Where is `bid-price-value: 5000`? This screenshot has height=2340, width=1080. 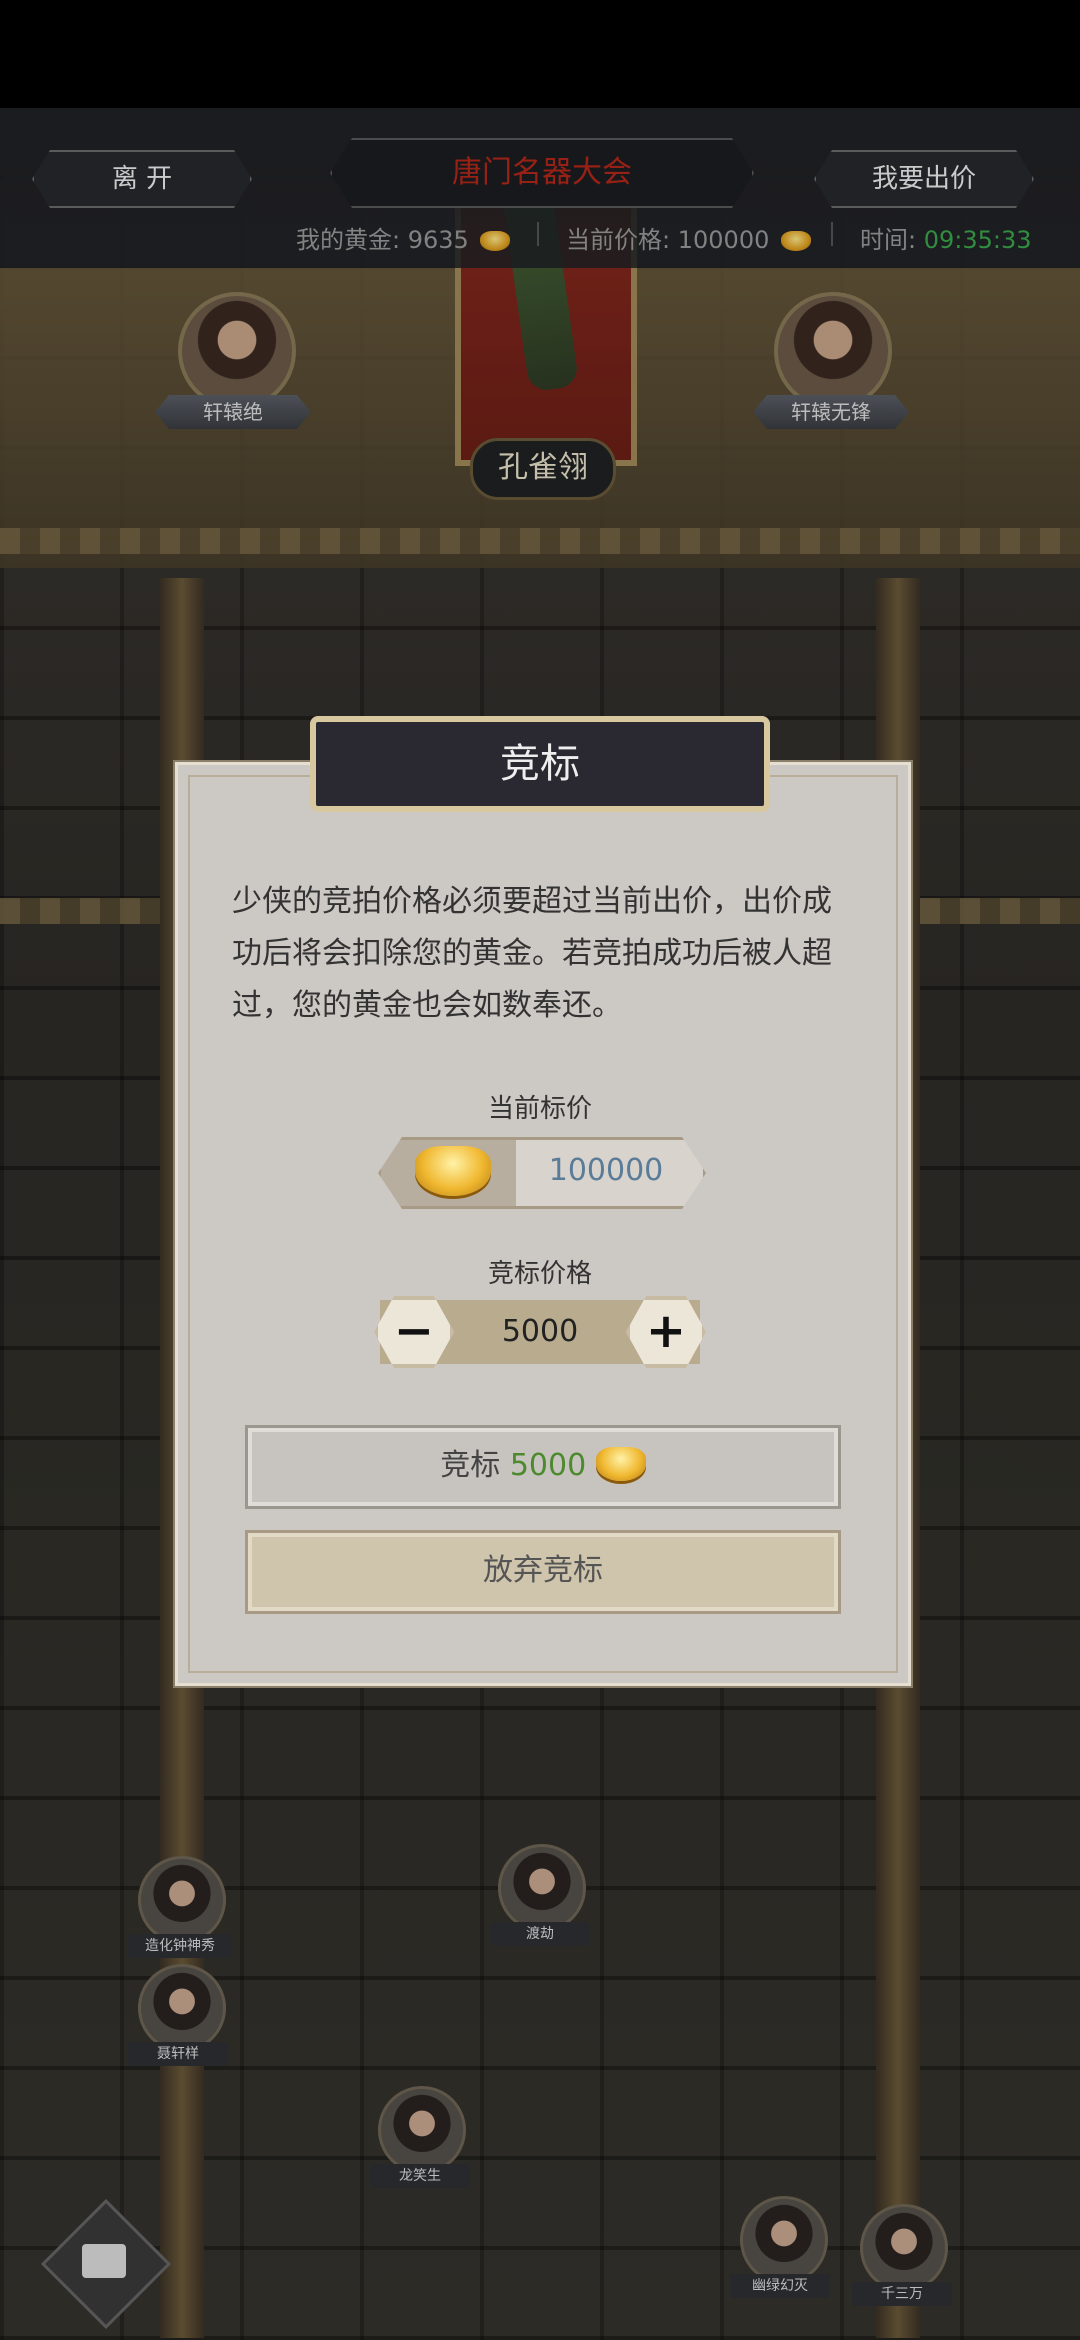 bid-price-value: 5000 is located at coordinates (540, 1331).